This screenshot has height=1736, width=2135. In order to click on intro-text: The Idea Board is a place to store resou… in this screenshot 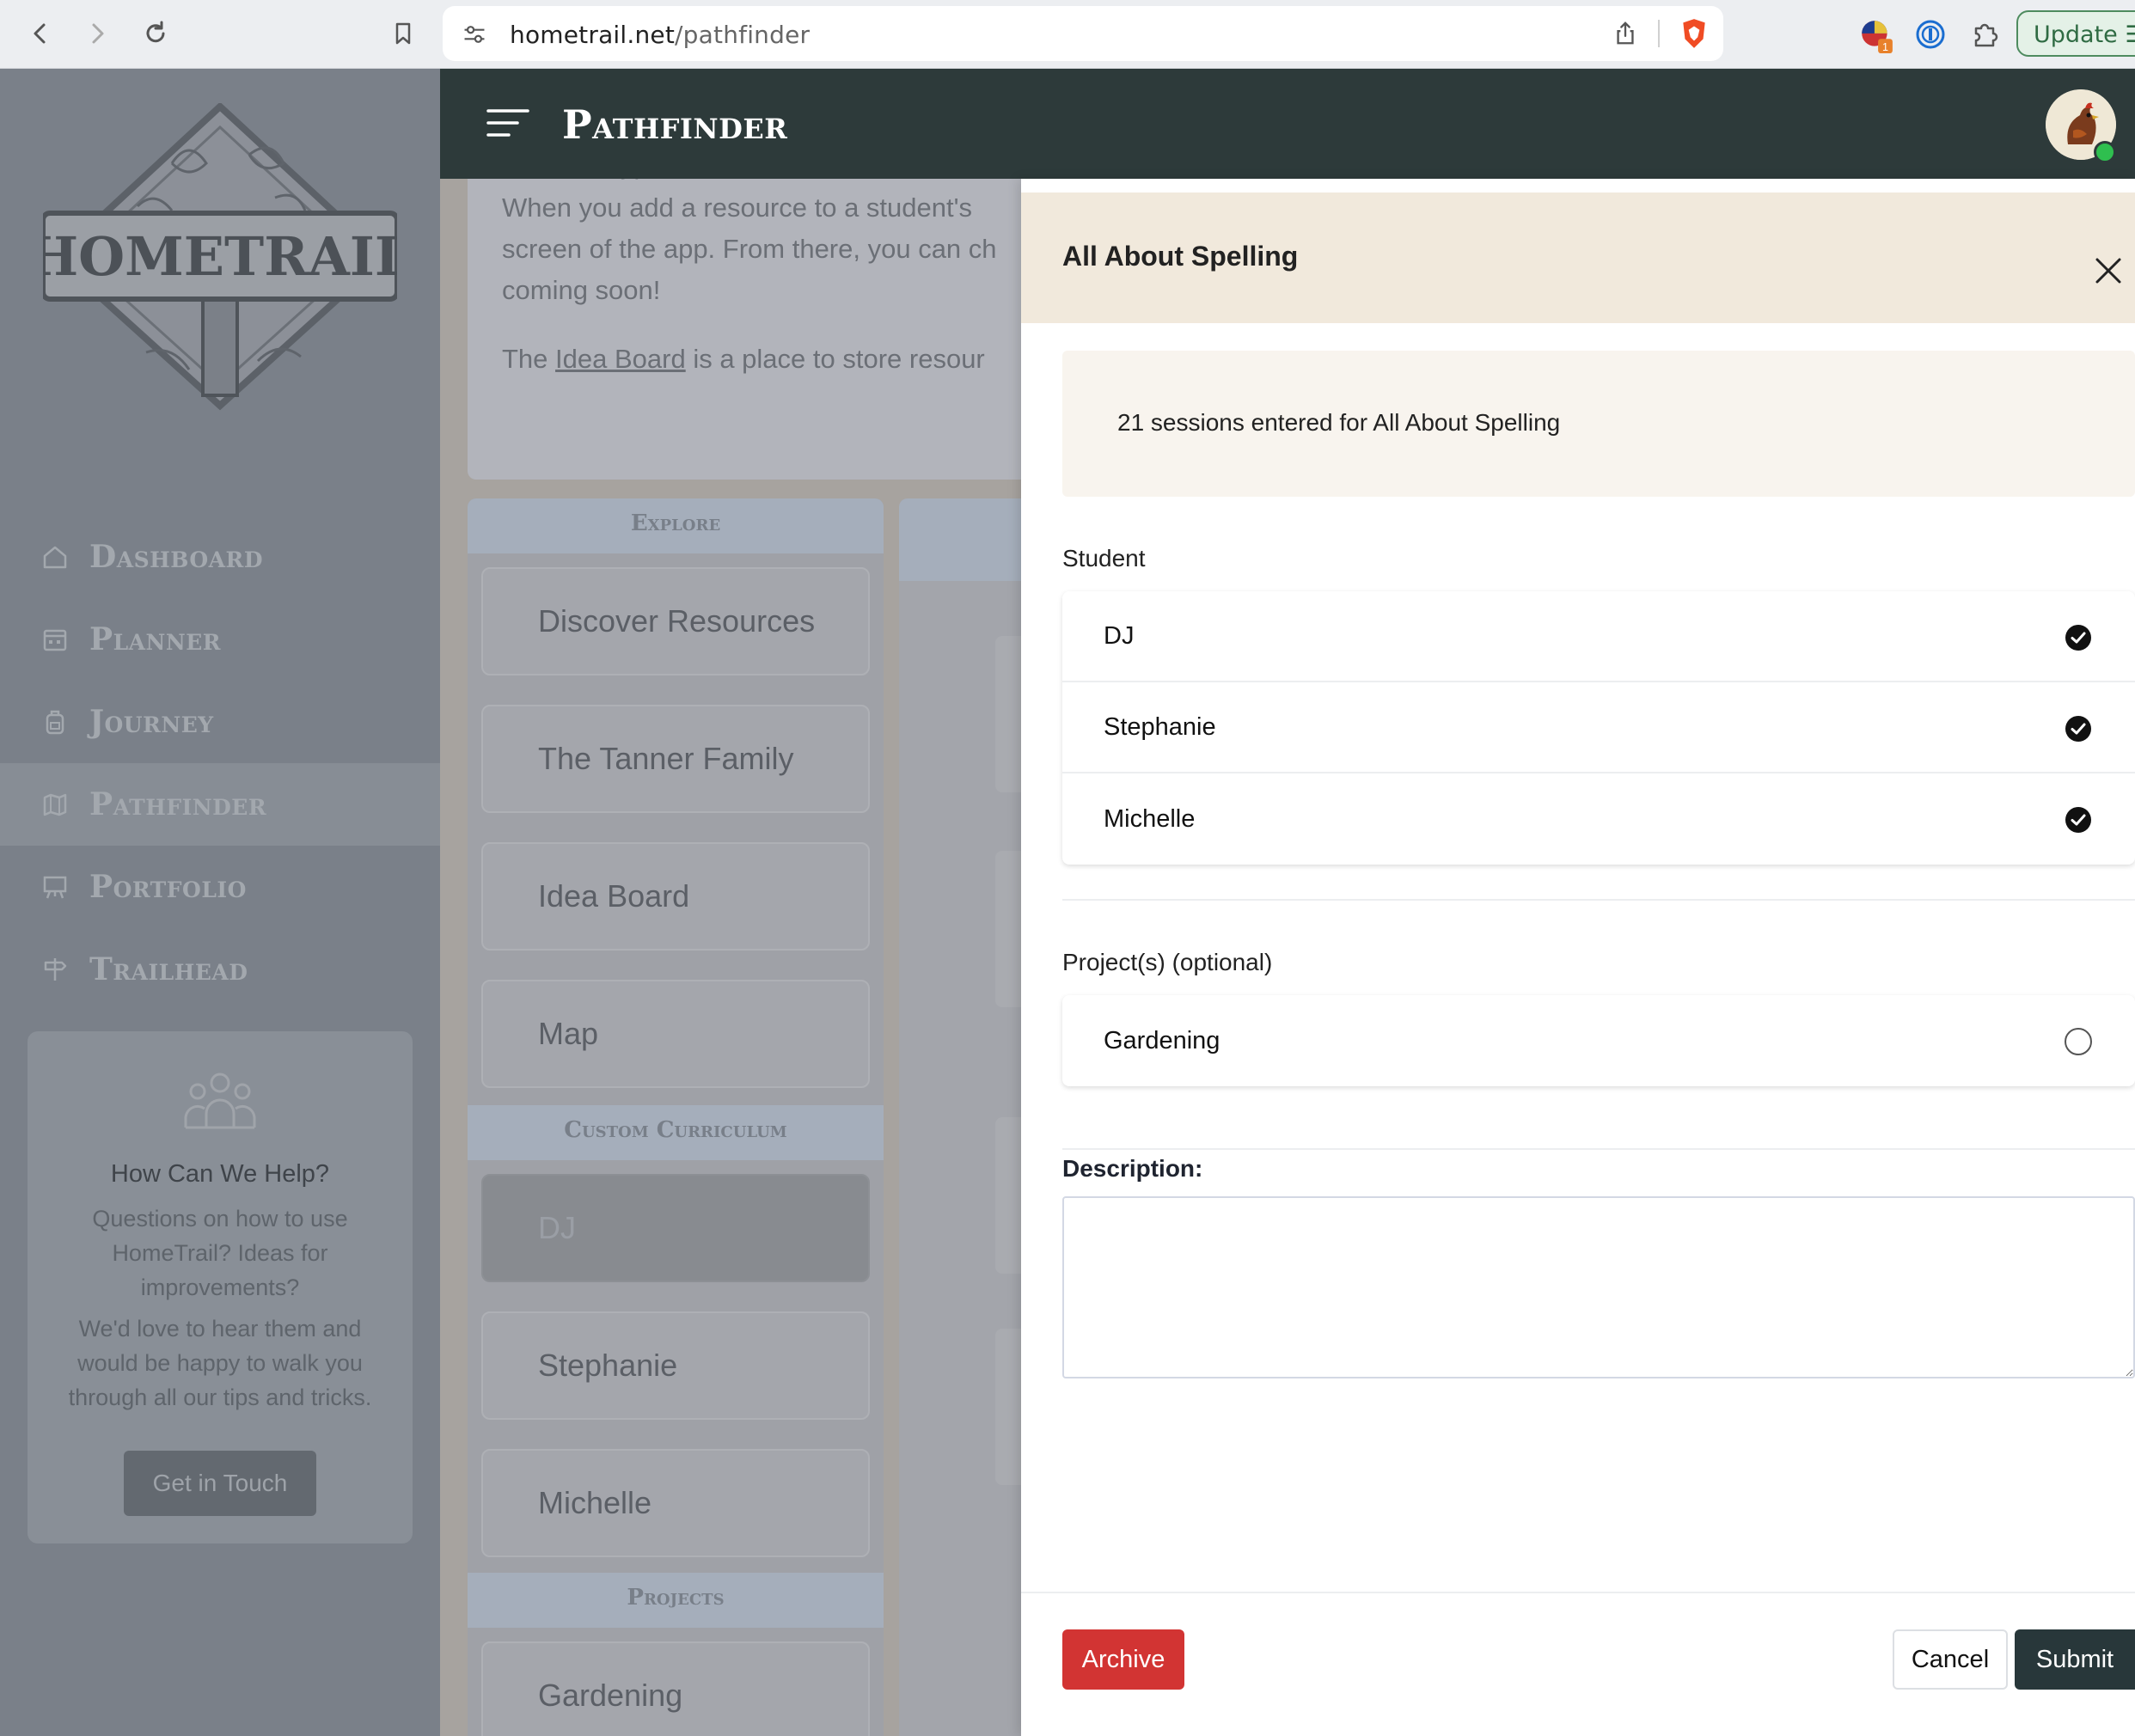, I will do `click(744, 359)`.